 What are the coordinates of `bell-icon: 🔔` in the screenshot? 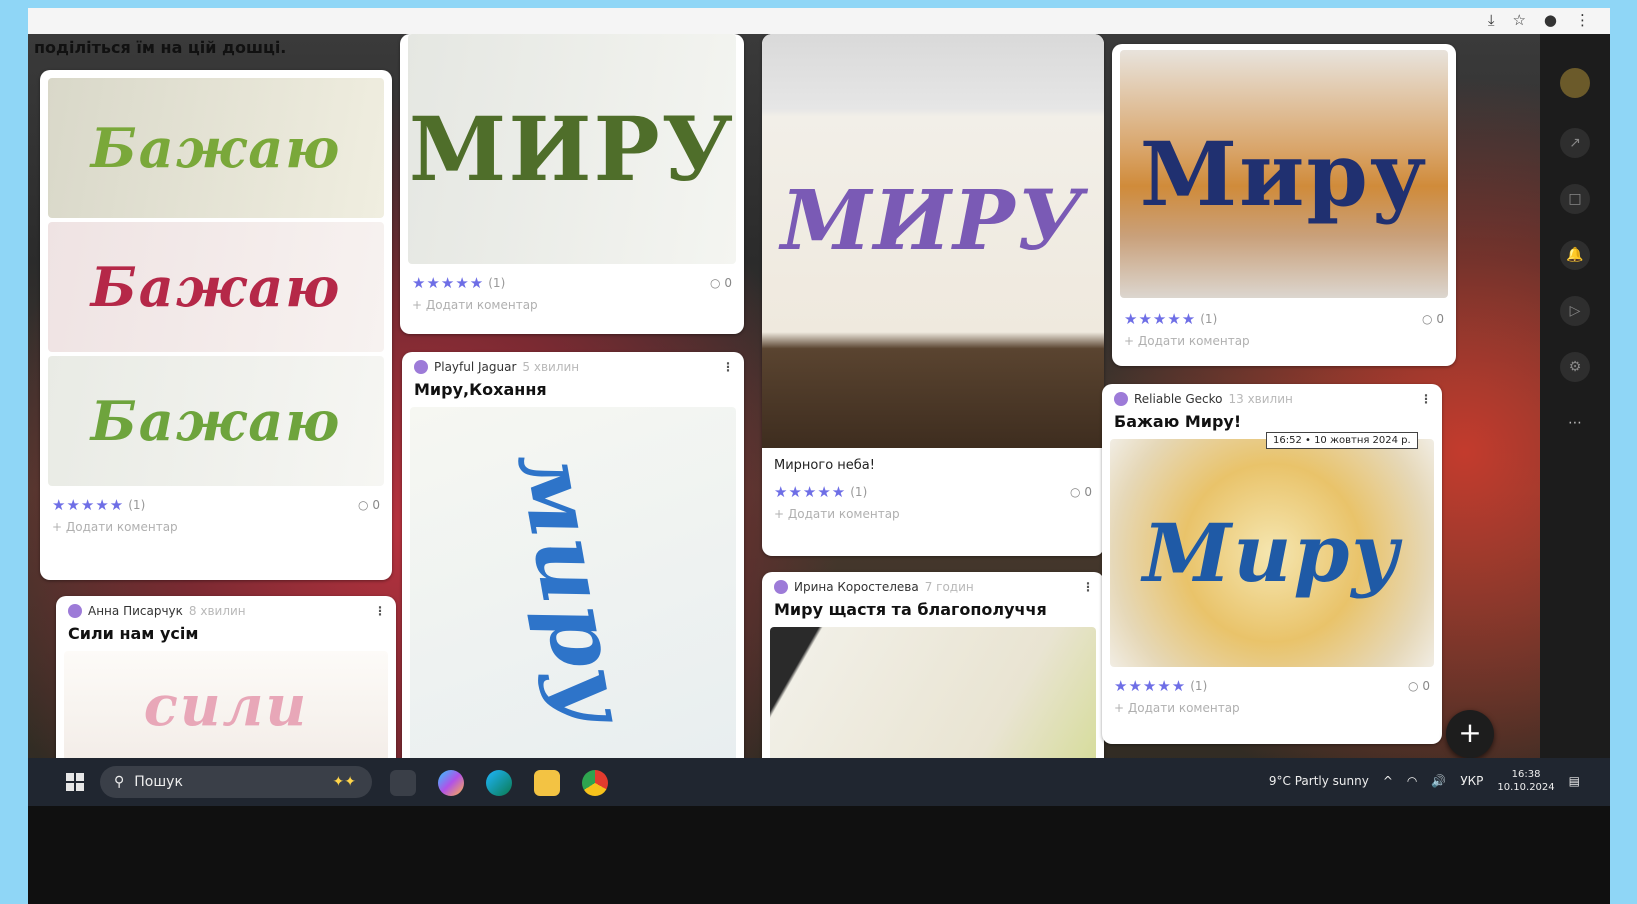 It's located at (1575, 255).